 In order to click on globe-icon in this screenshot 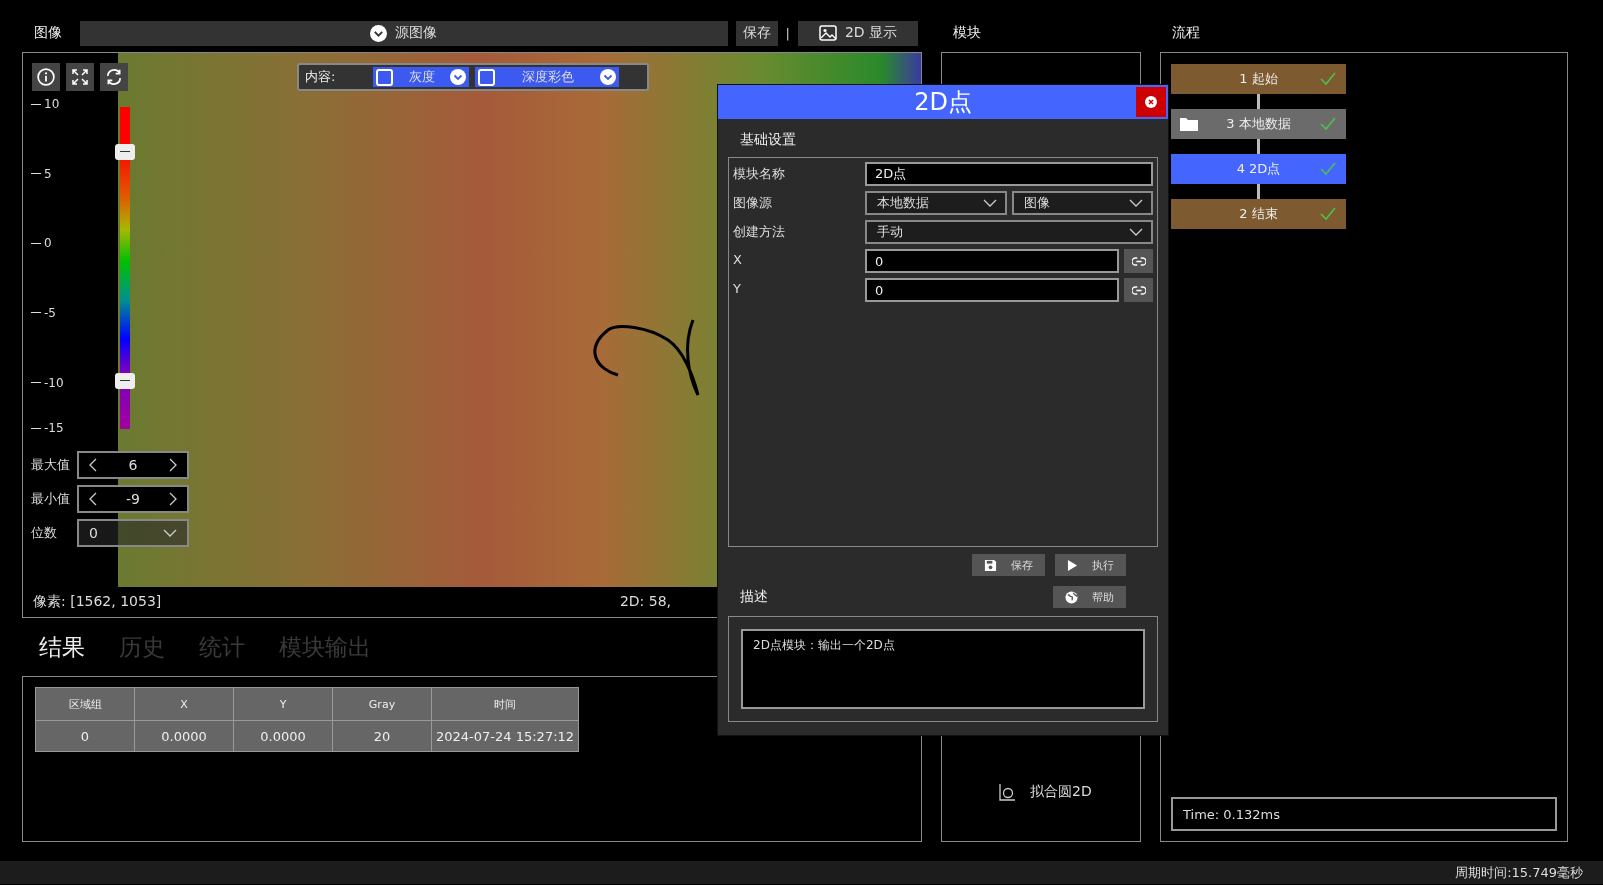, I will do `click(1071, 597)`.